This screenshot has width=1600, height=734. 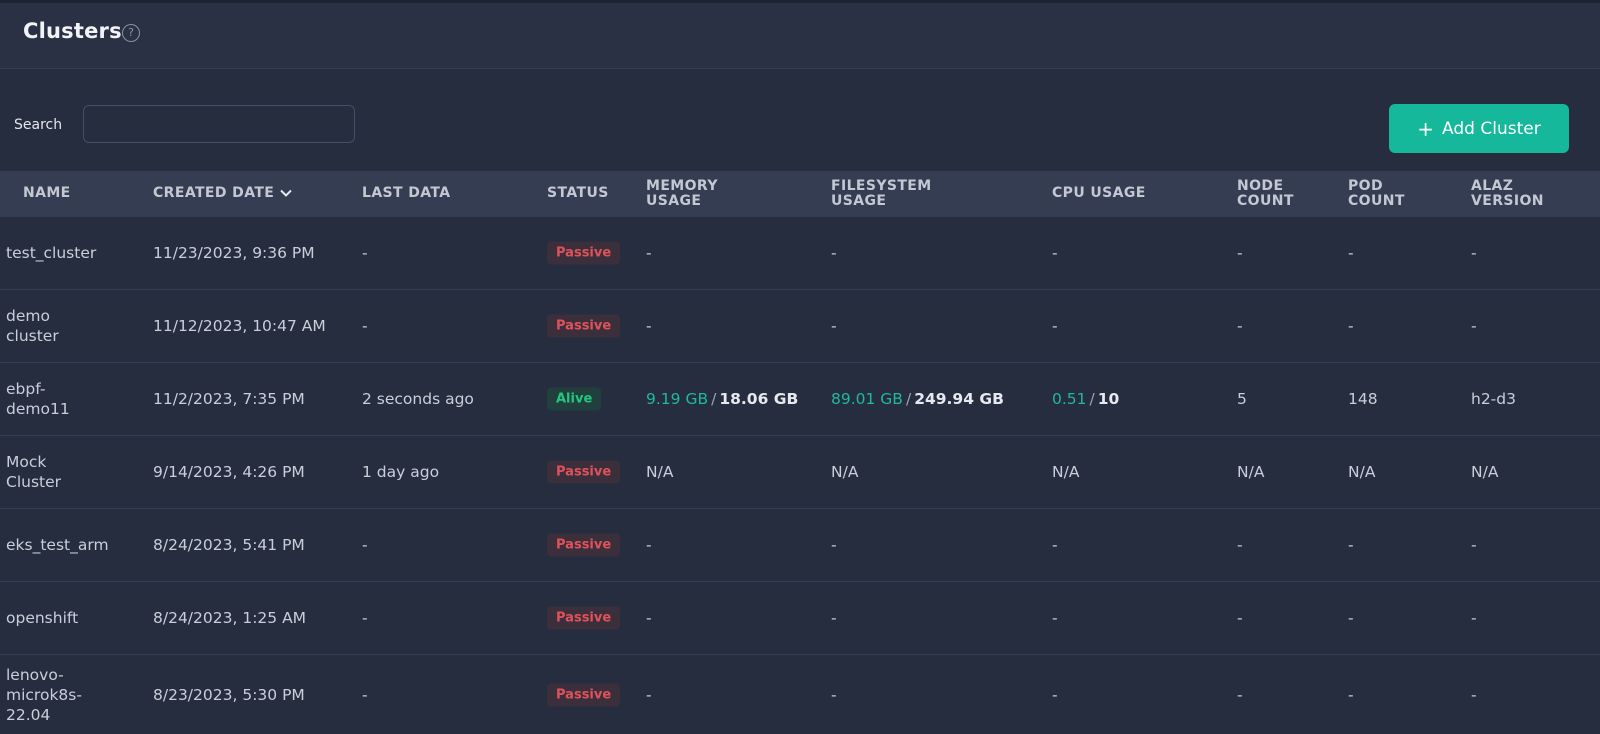 What do you see at coordinates (222, 193) in the screenshot?
I see `column-header-created-date: CREATED DATE` at bounding box center [222, 193].